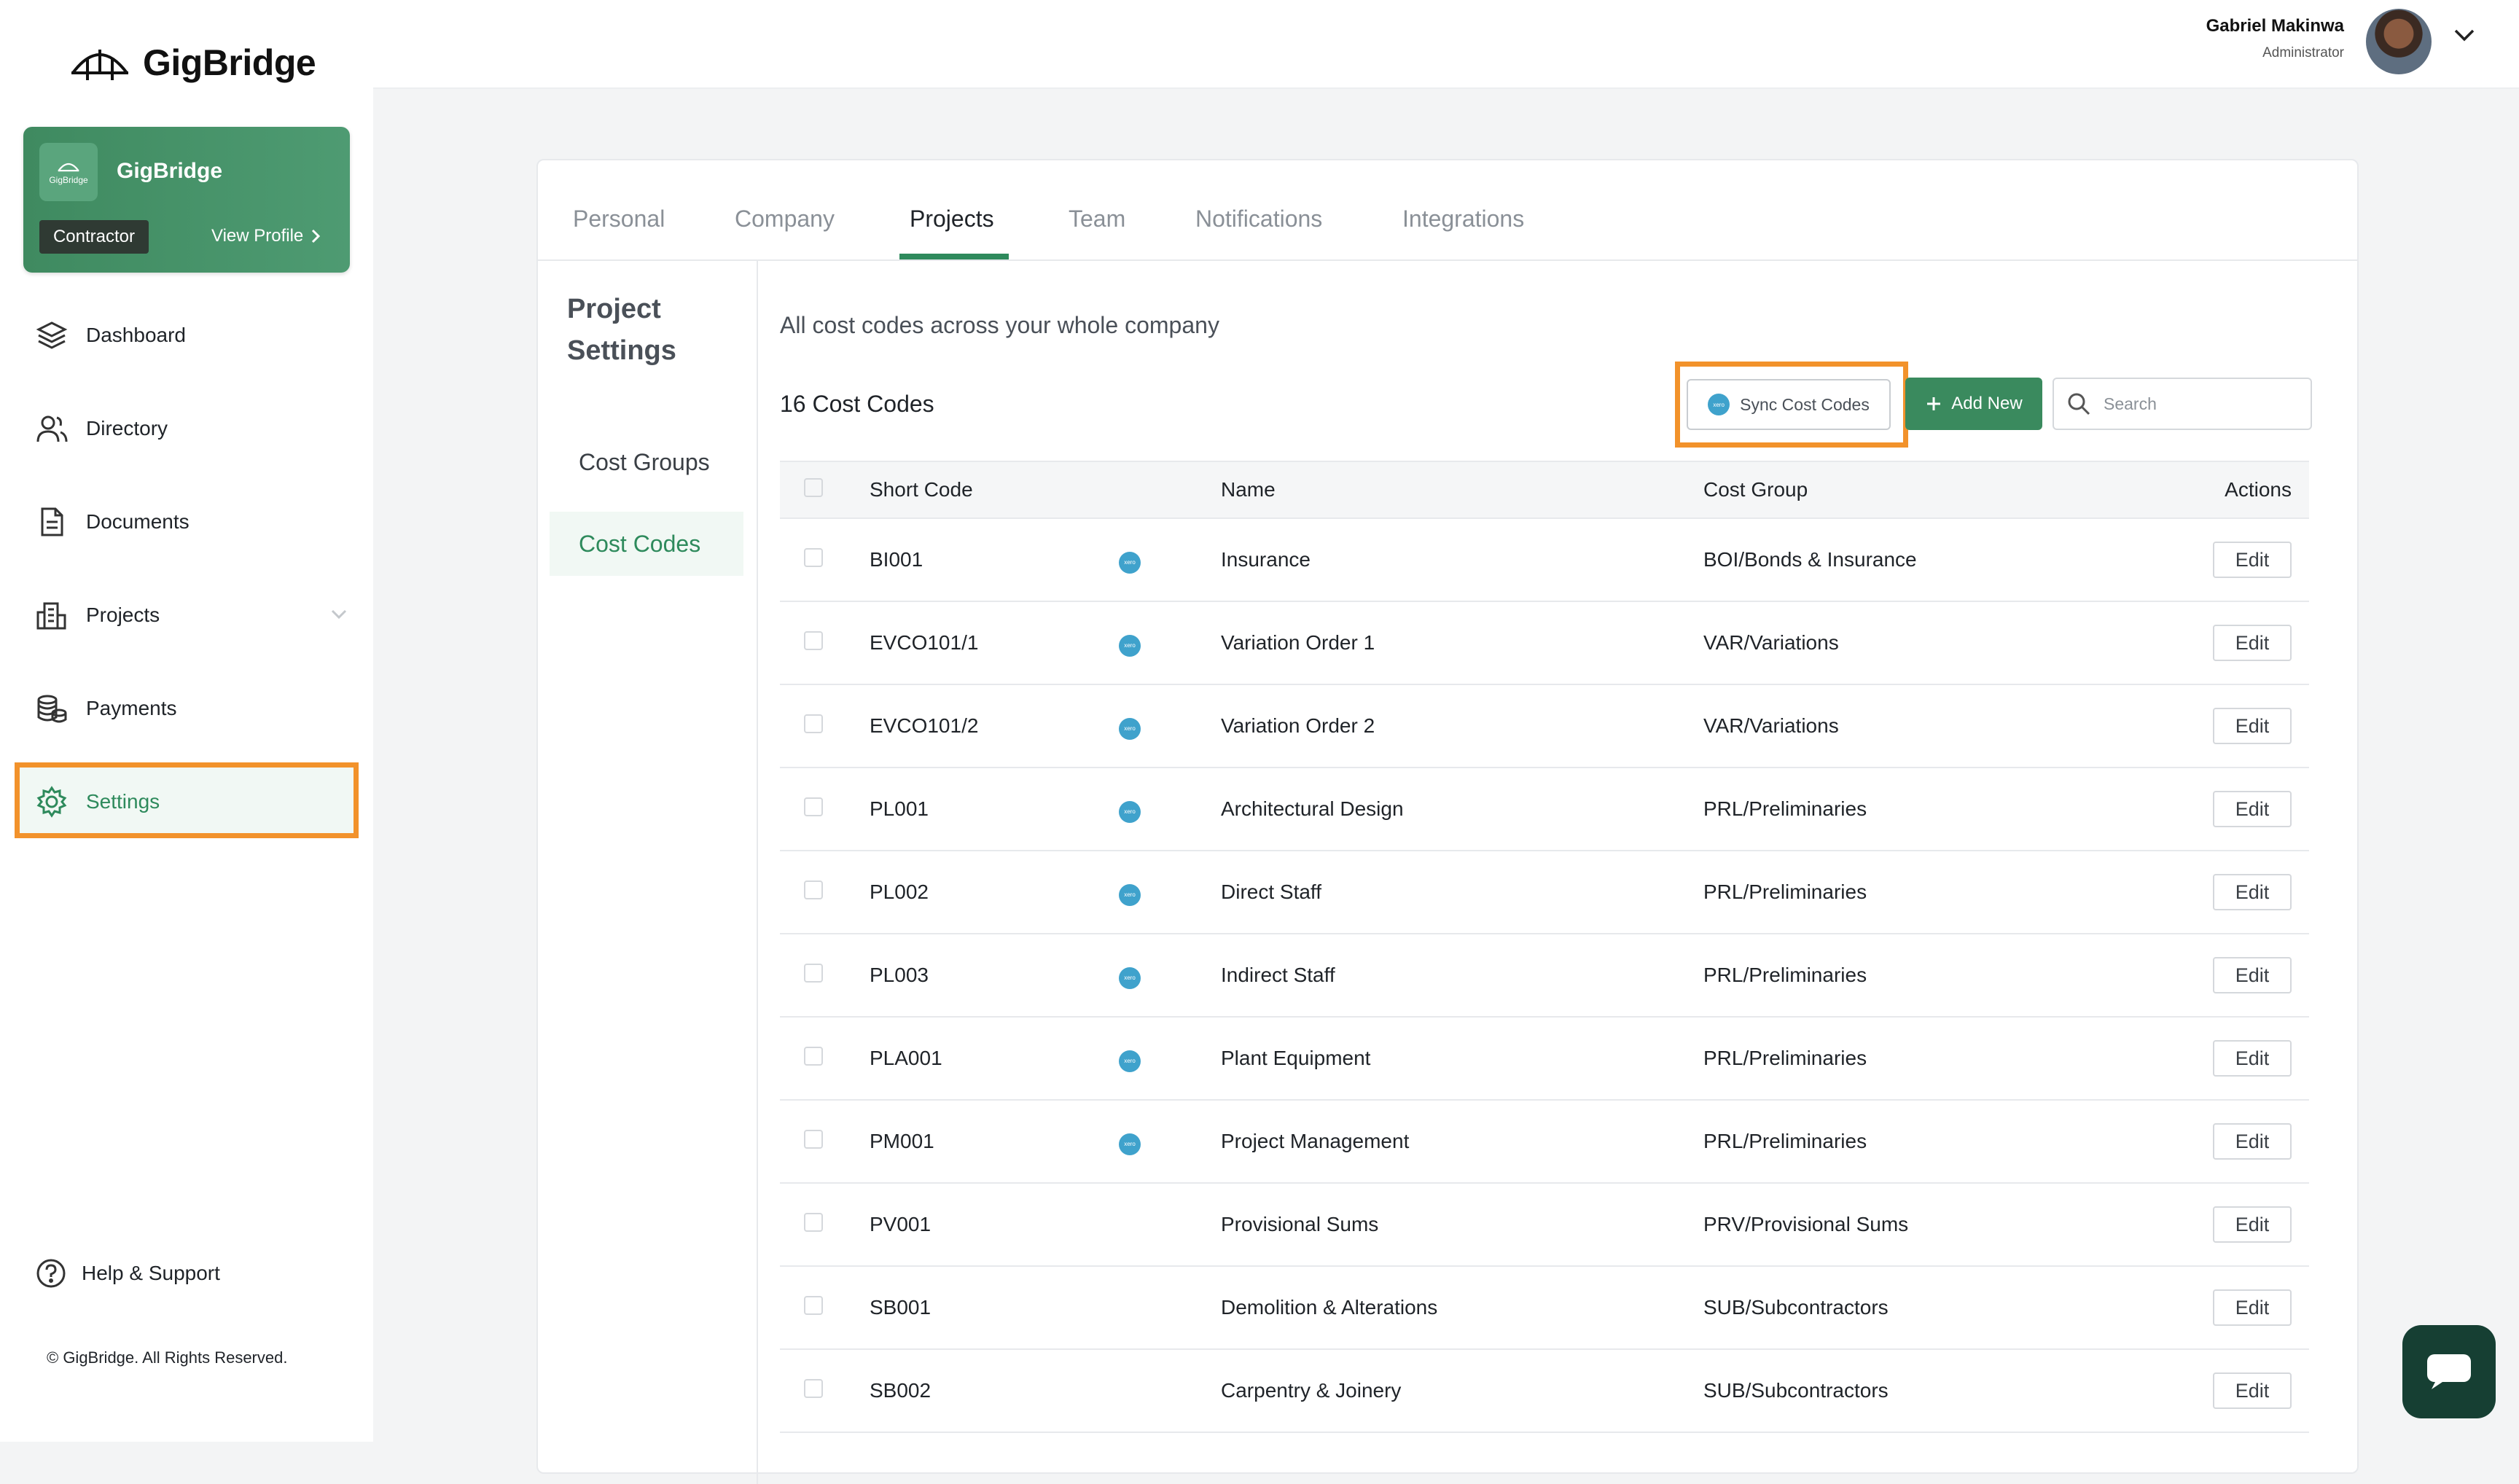 This screenshot has width=2519, height=1484. What do you see at coordinates (68, 180) in the screenshot?
I see `company-logo-text: GigBridge` at bounding box center [68, 180].